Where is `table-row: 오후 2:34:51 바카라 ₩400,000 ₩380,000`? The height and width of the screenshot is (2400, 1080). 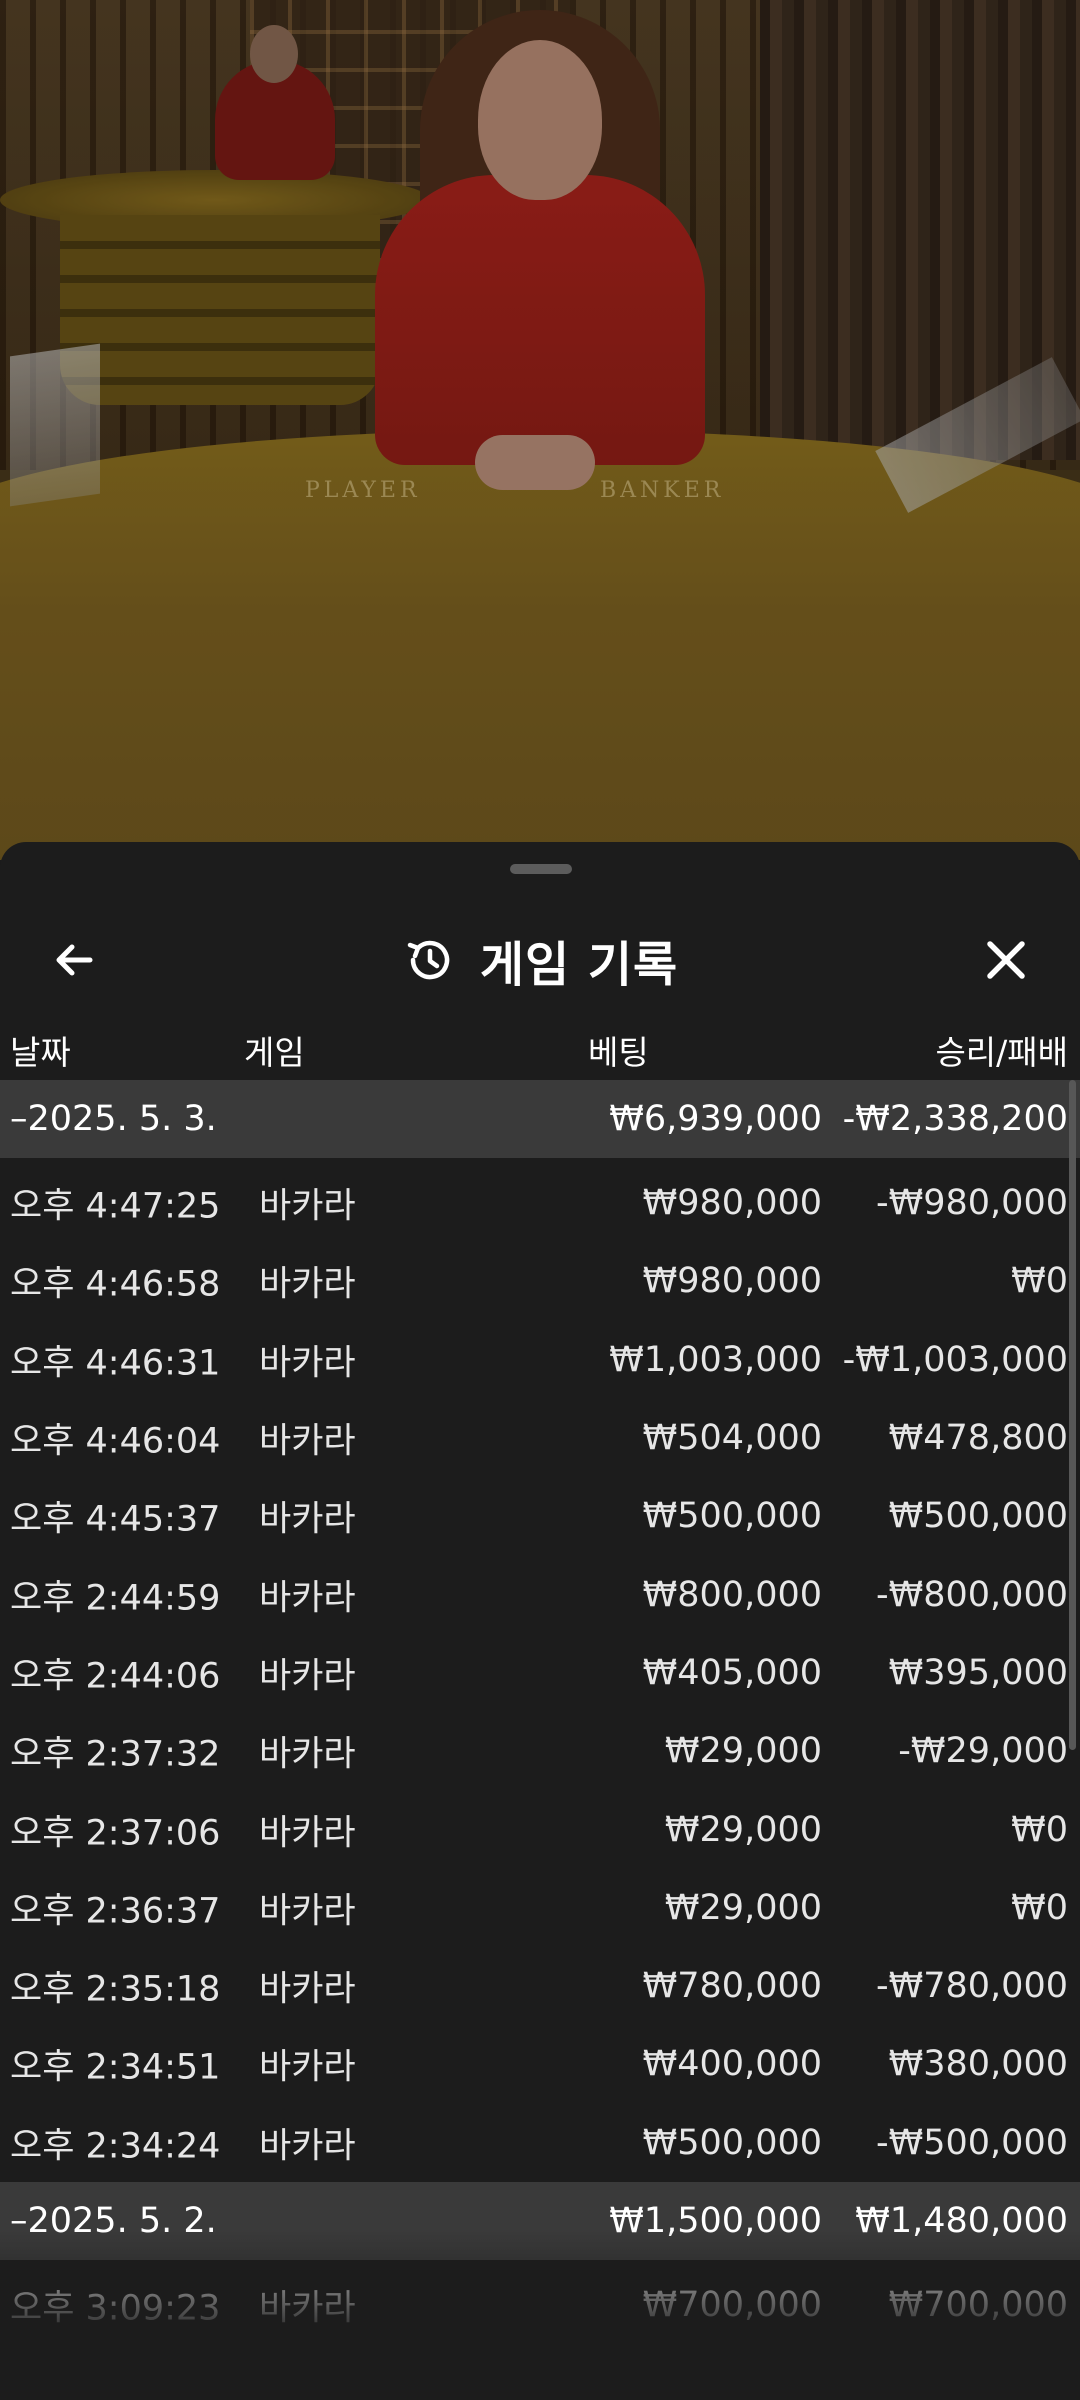 table-row: 오후 2:34:51 바카라 ₩400,000 ₩380,000 is located at coordinates (540, 2064).